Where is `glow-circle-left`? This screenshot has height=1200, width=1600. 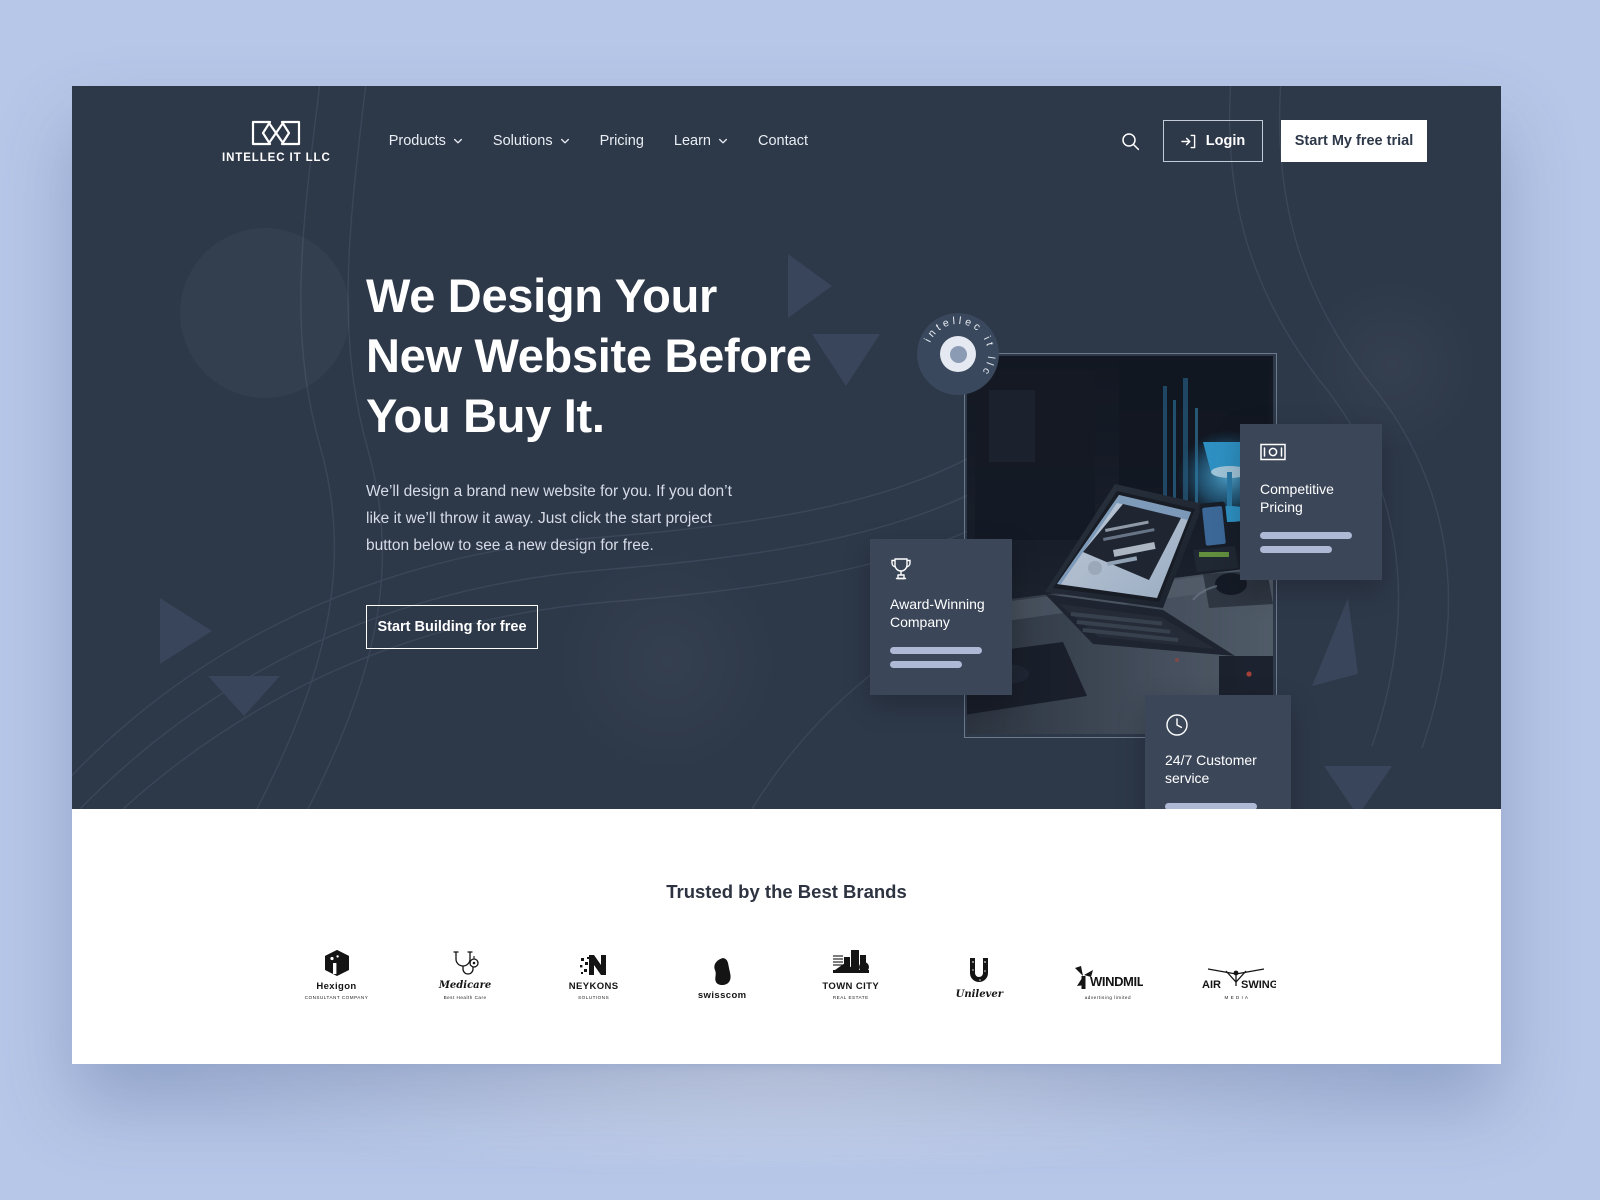 glow-circle-left is located at coordinates (265, 313).